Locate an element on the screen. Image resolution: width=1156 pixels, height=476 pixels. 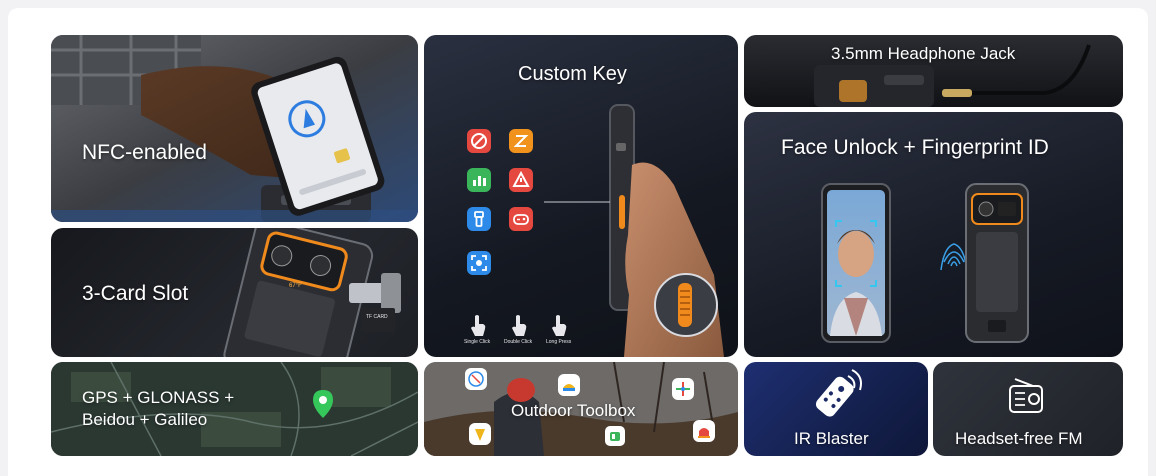
toolbox-tile: Outdoor Toolbox is located at coordinates (581, 409).